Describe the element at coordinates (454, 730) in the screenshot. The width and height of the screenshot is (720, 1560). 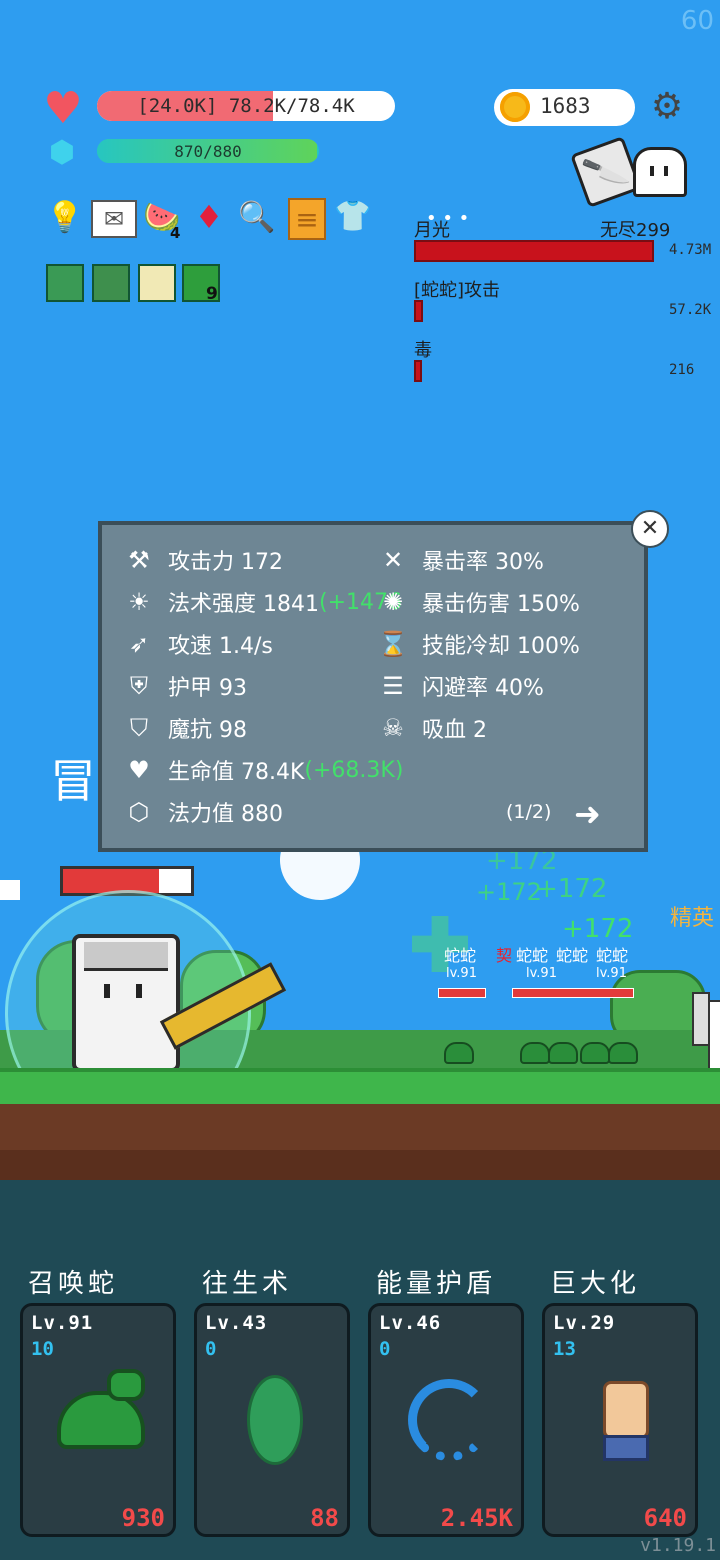
I see `stat-lifesteal-text: 吸血 2` at that location.